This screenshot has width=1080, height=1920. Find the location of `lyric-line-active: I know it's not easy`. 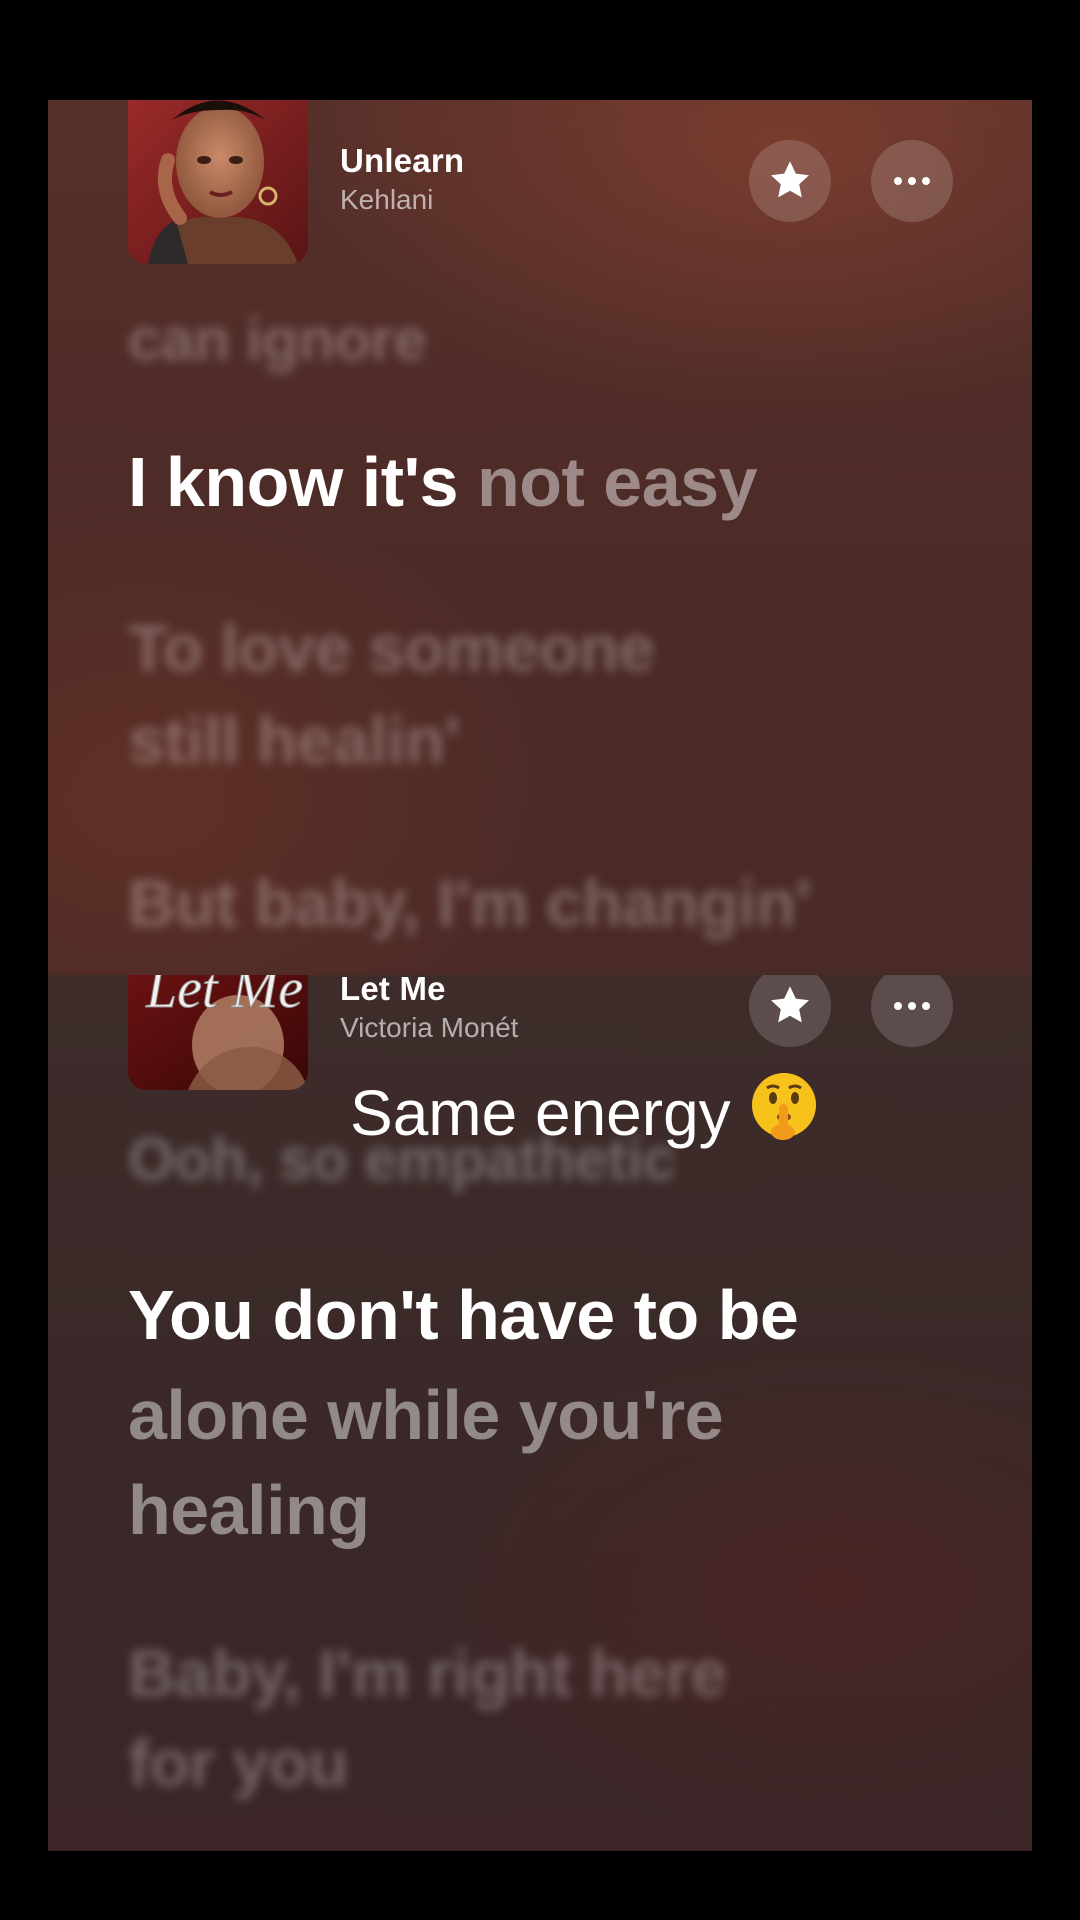

lyric-line-active: I know it's not easy is located at coordinates (443, 482).